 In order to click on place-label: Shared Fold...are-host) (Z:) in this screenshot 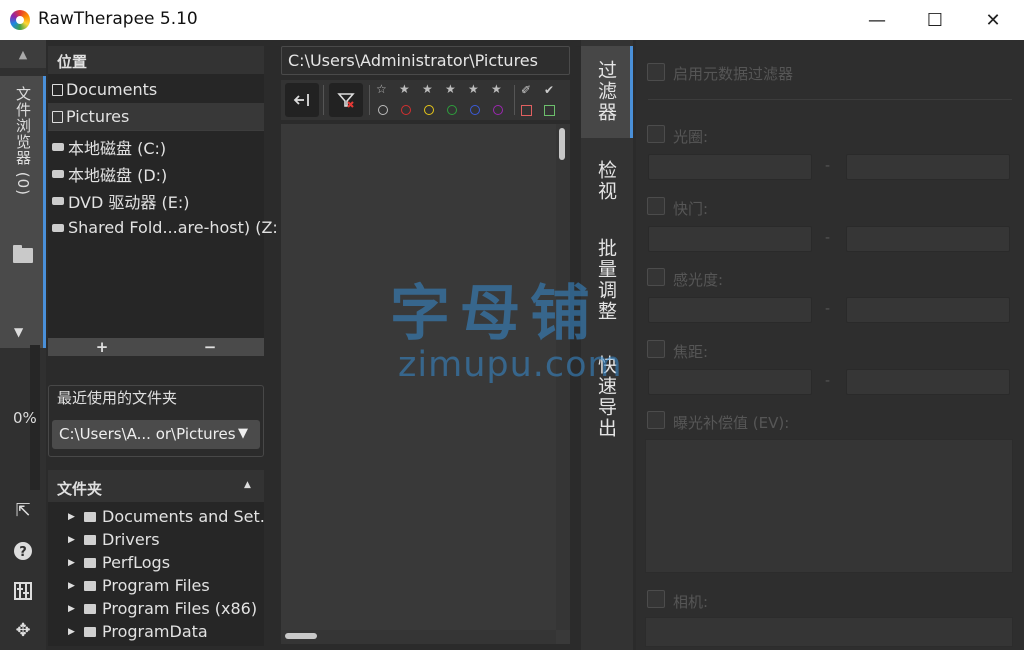, I will do `click(176, 227)`.